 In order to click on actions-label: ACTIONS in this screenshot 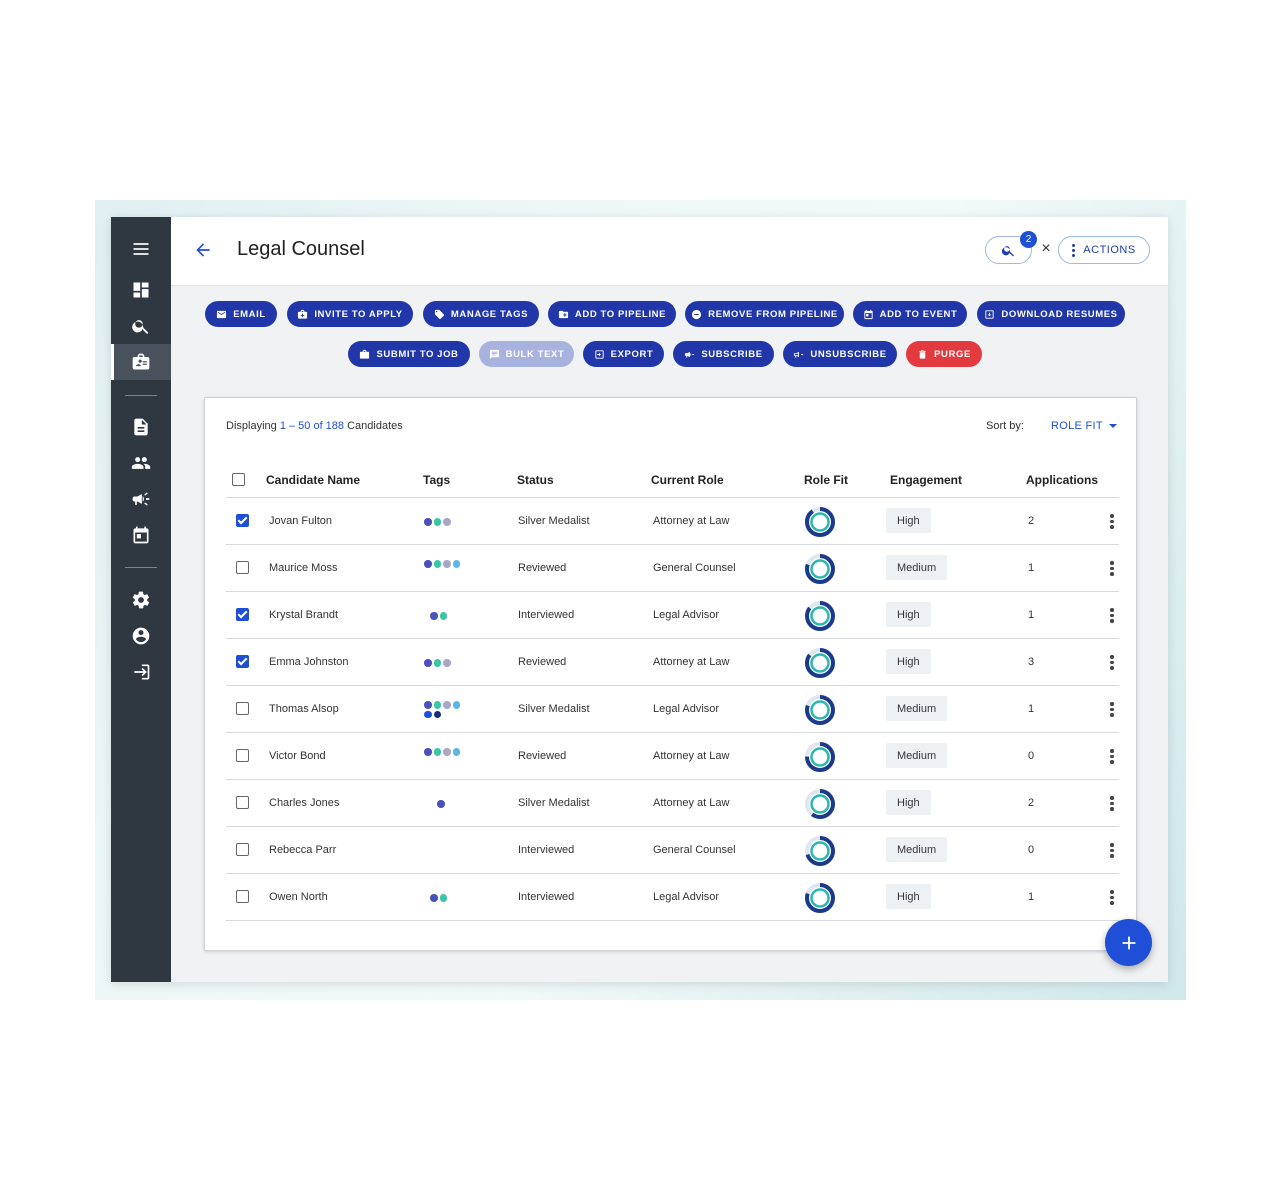, I will do `click(1109, 250)`.